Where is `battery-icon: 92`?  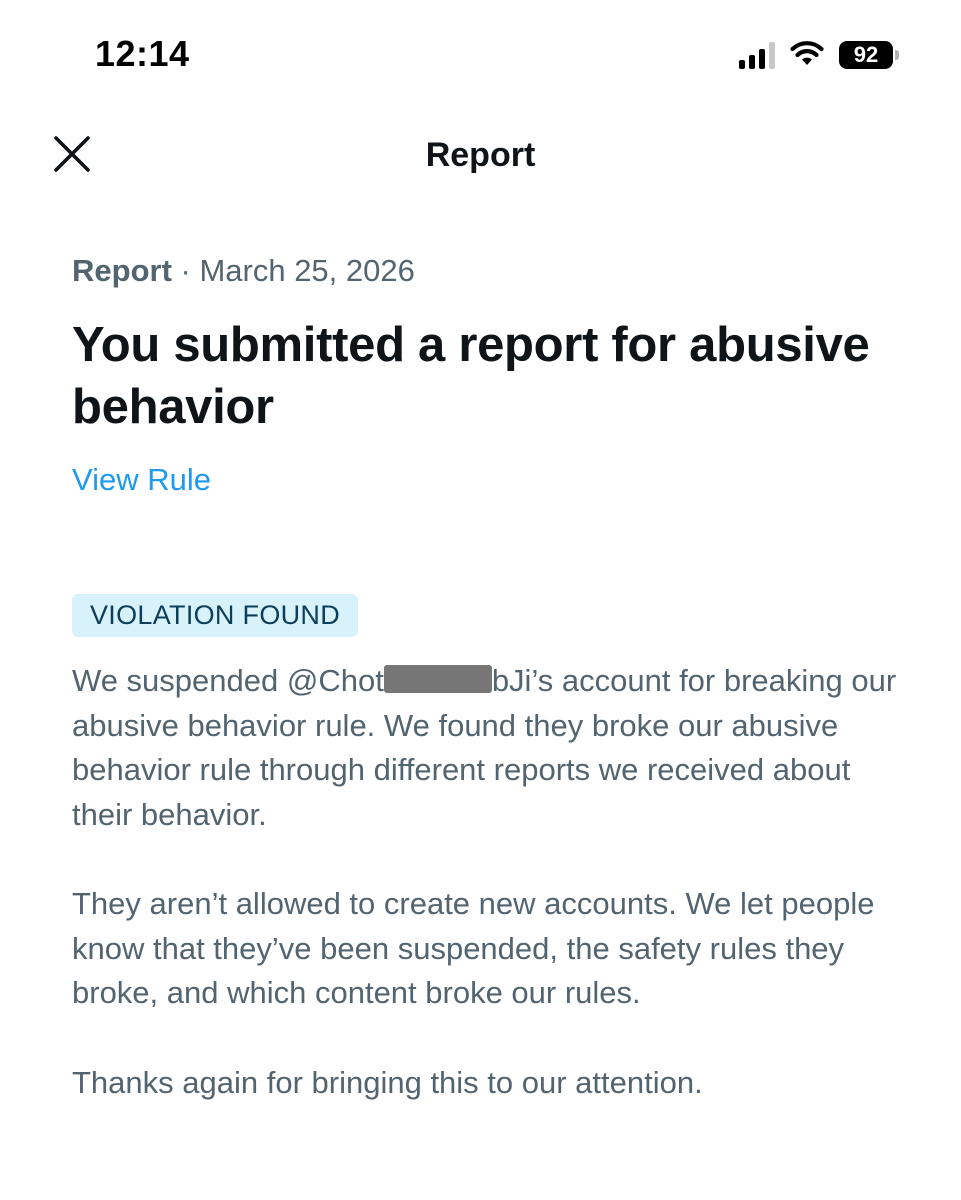
battery-icon: 92 is located at coordinates (869, 54).